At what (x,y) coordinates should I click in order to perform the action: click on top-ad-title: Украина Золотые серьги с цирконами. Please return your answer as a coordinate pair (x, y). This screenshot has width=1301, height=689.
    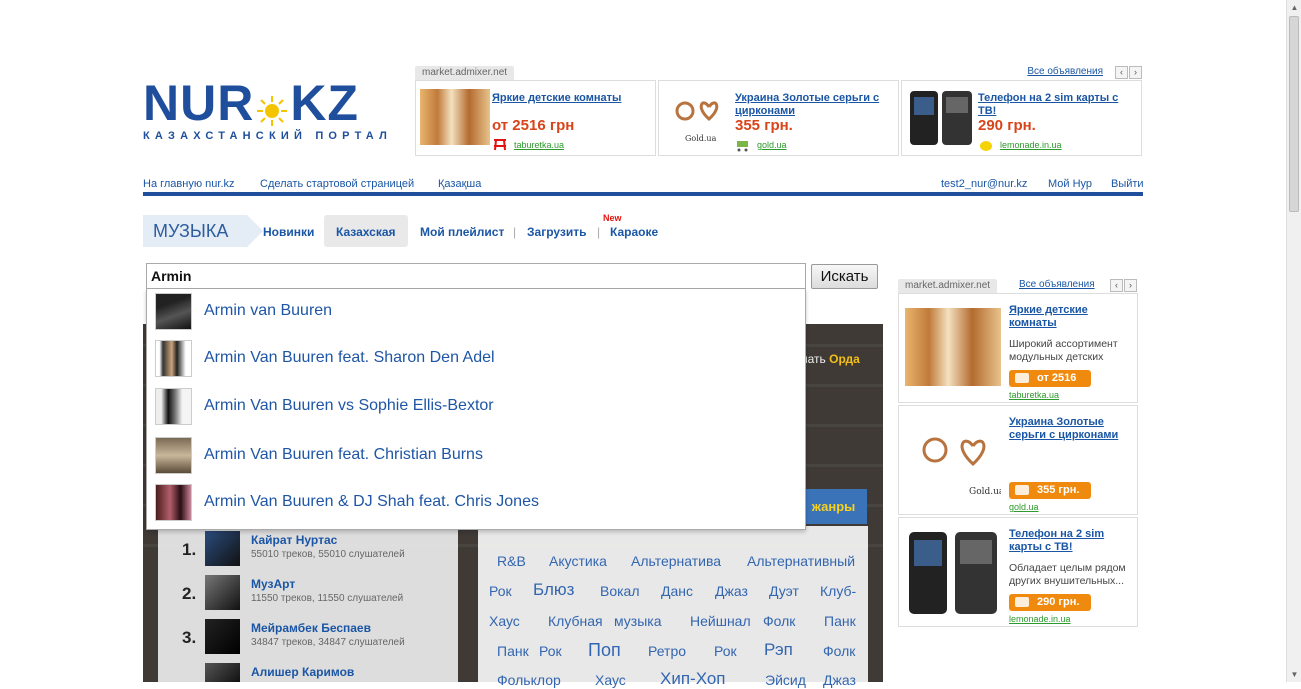
    Looking at the image, I should click on (815, 105).